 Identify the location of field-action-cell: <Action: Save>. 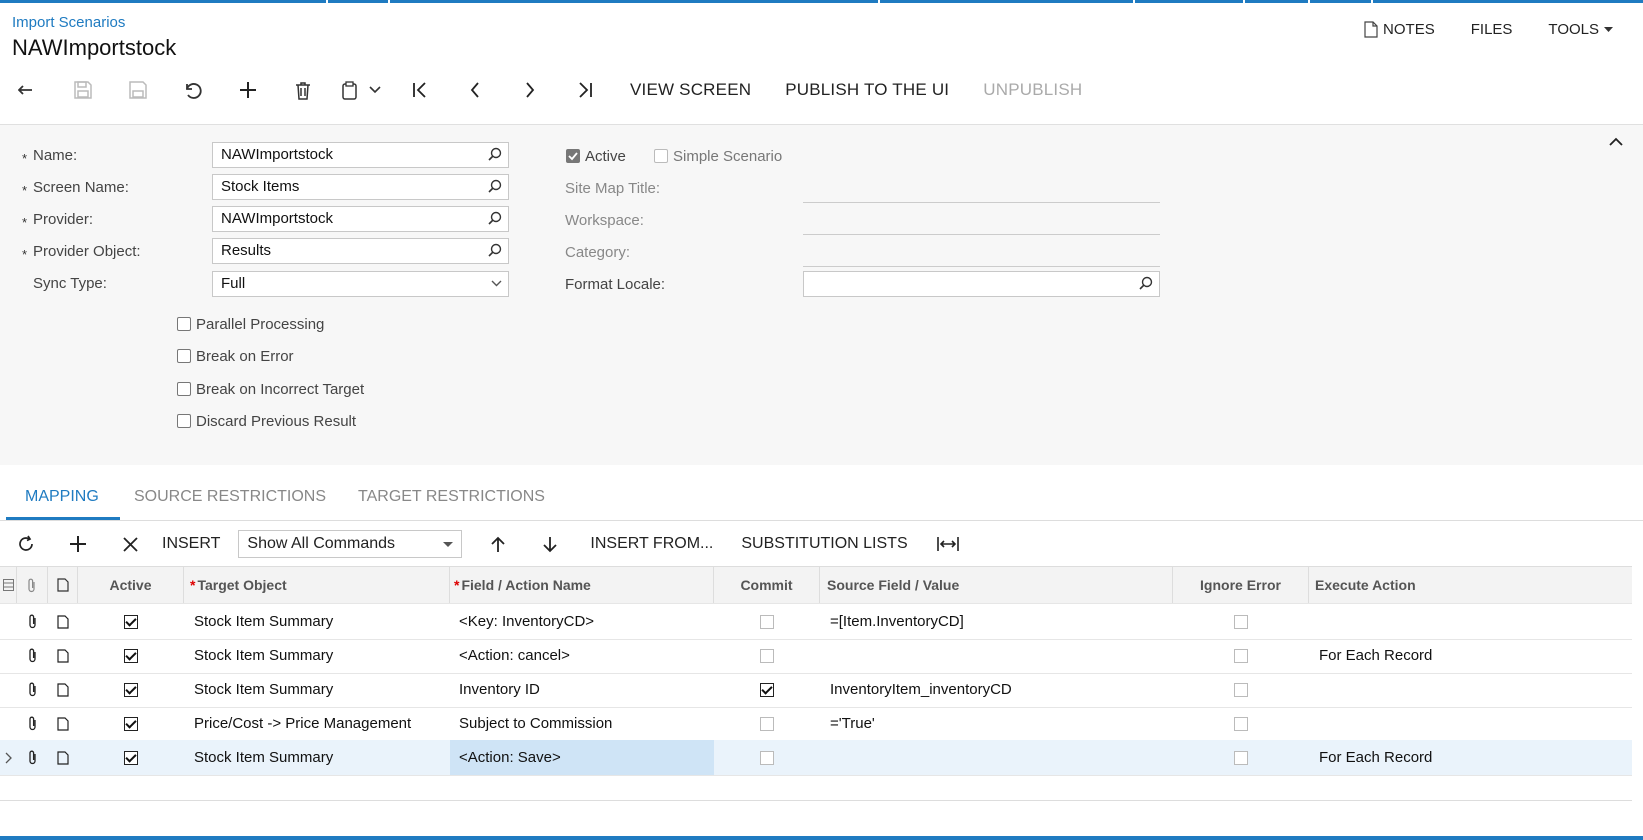
(582, 757).